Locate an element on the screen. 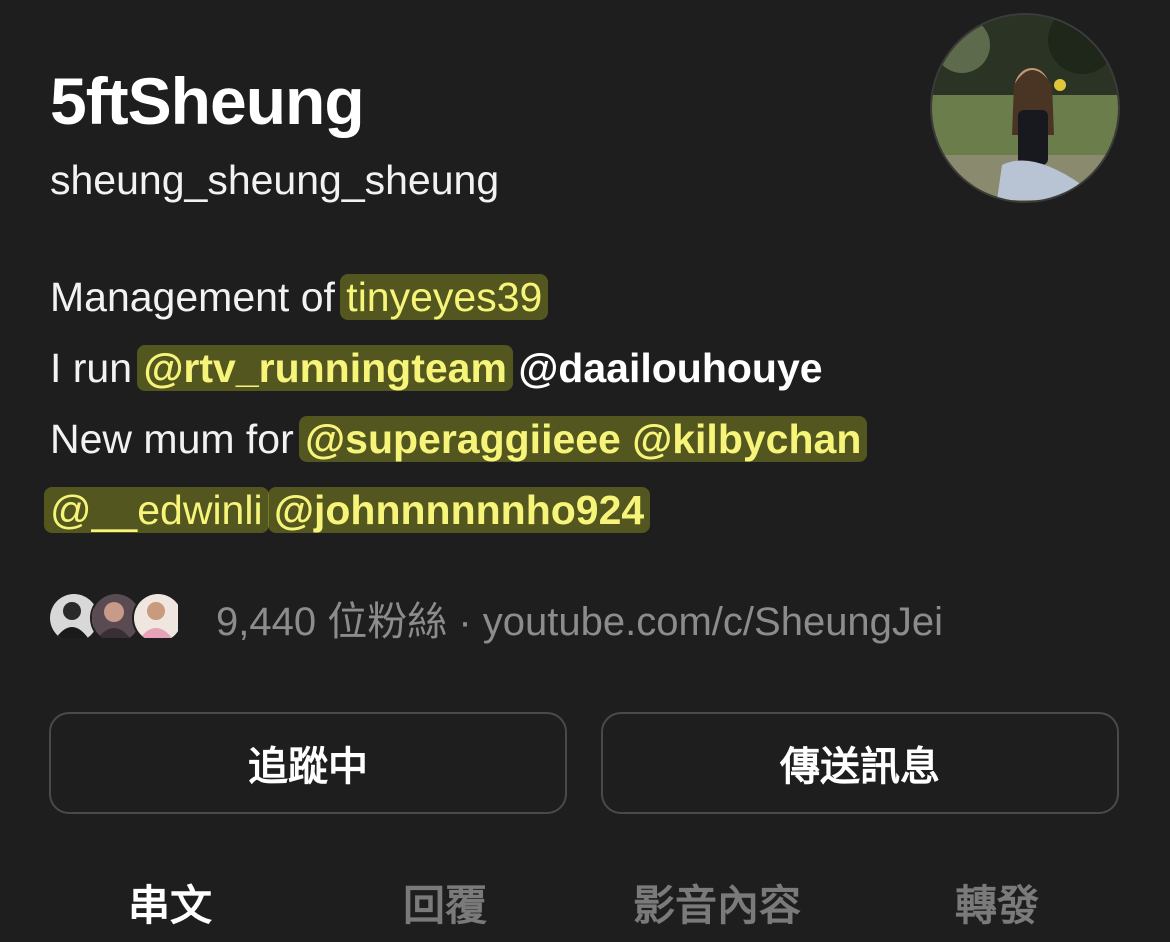 This screenshot has width=1170, height=942. bio-line-2: I run @rtv_runningteam @daailouhouye is located at coordinates (455, 368).